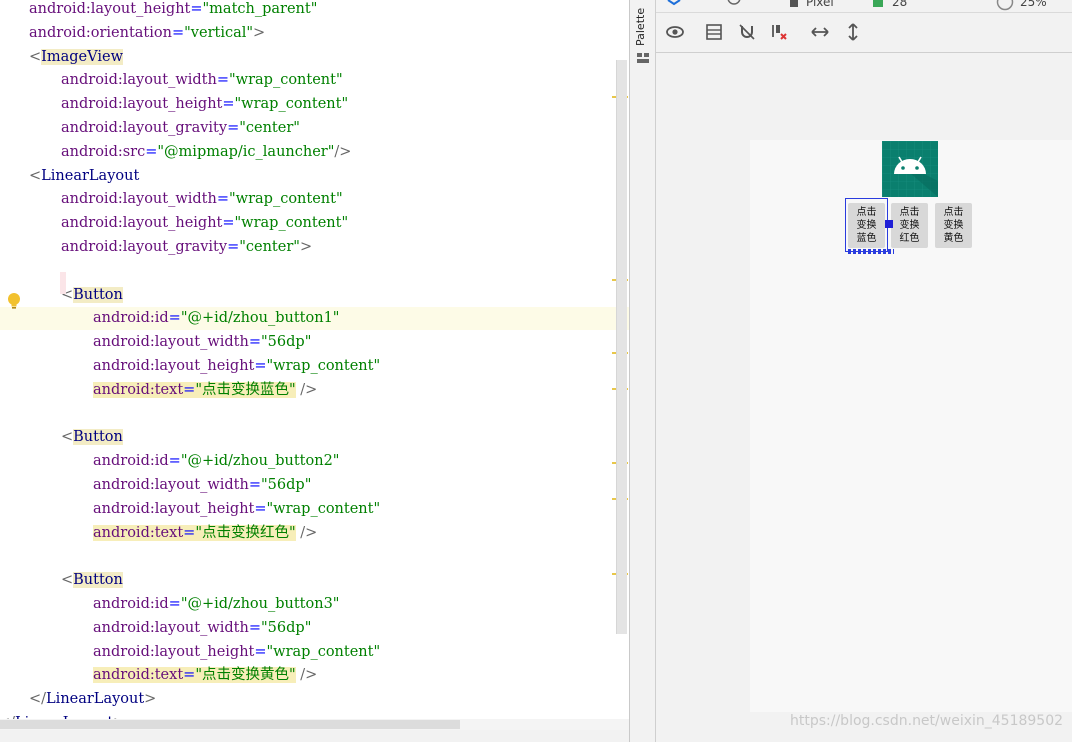 The height and width of the screenshot is (742, 1072). I want to click on code-line-content: android:id="@+id/zhou_button1", so click(216, 318).